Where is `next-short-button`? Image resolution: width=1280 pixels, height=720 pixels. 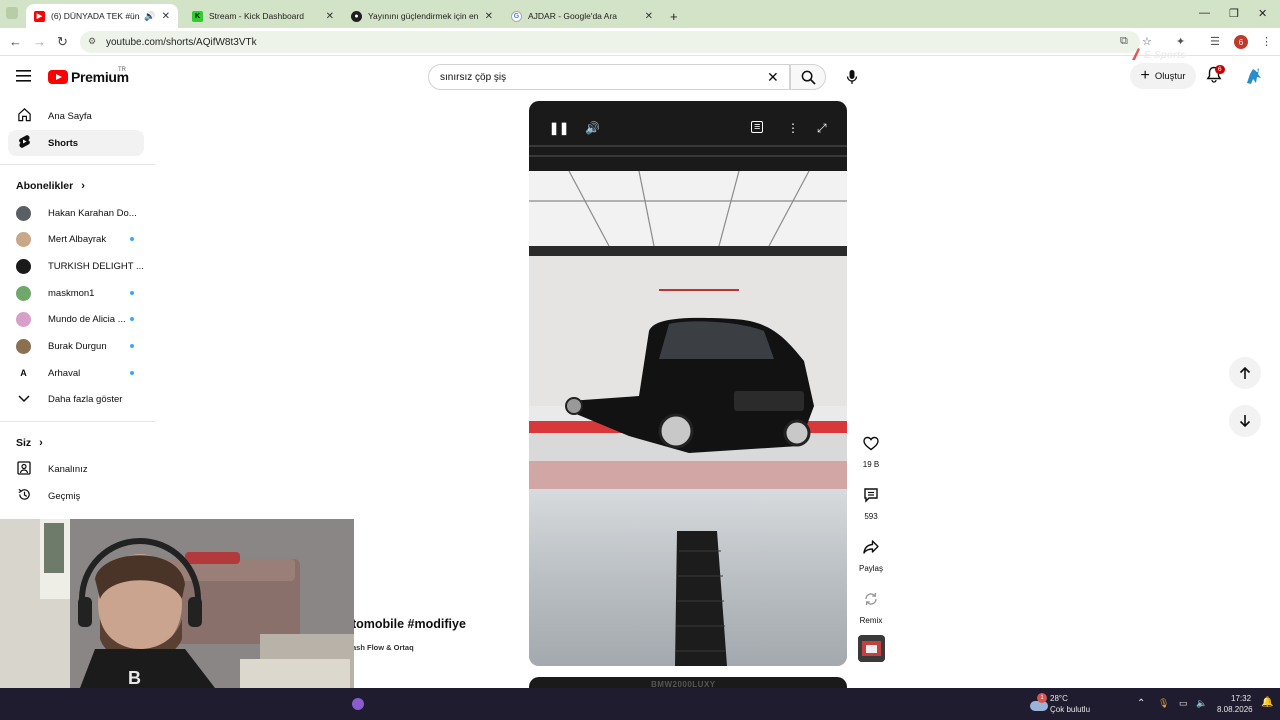
next-short-button is located at coordinates (1245, 421).